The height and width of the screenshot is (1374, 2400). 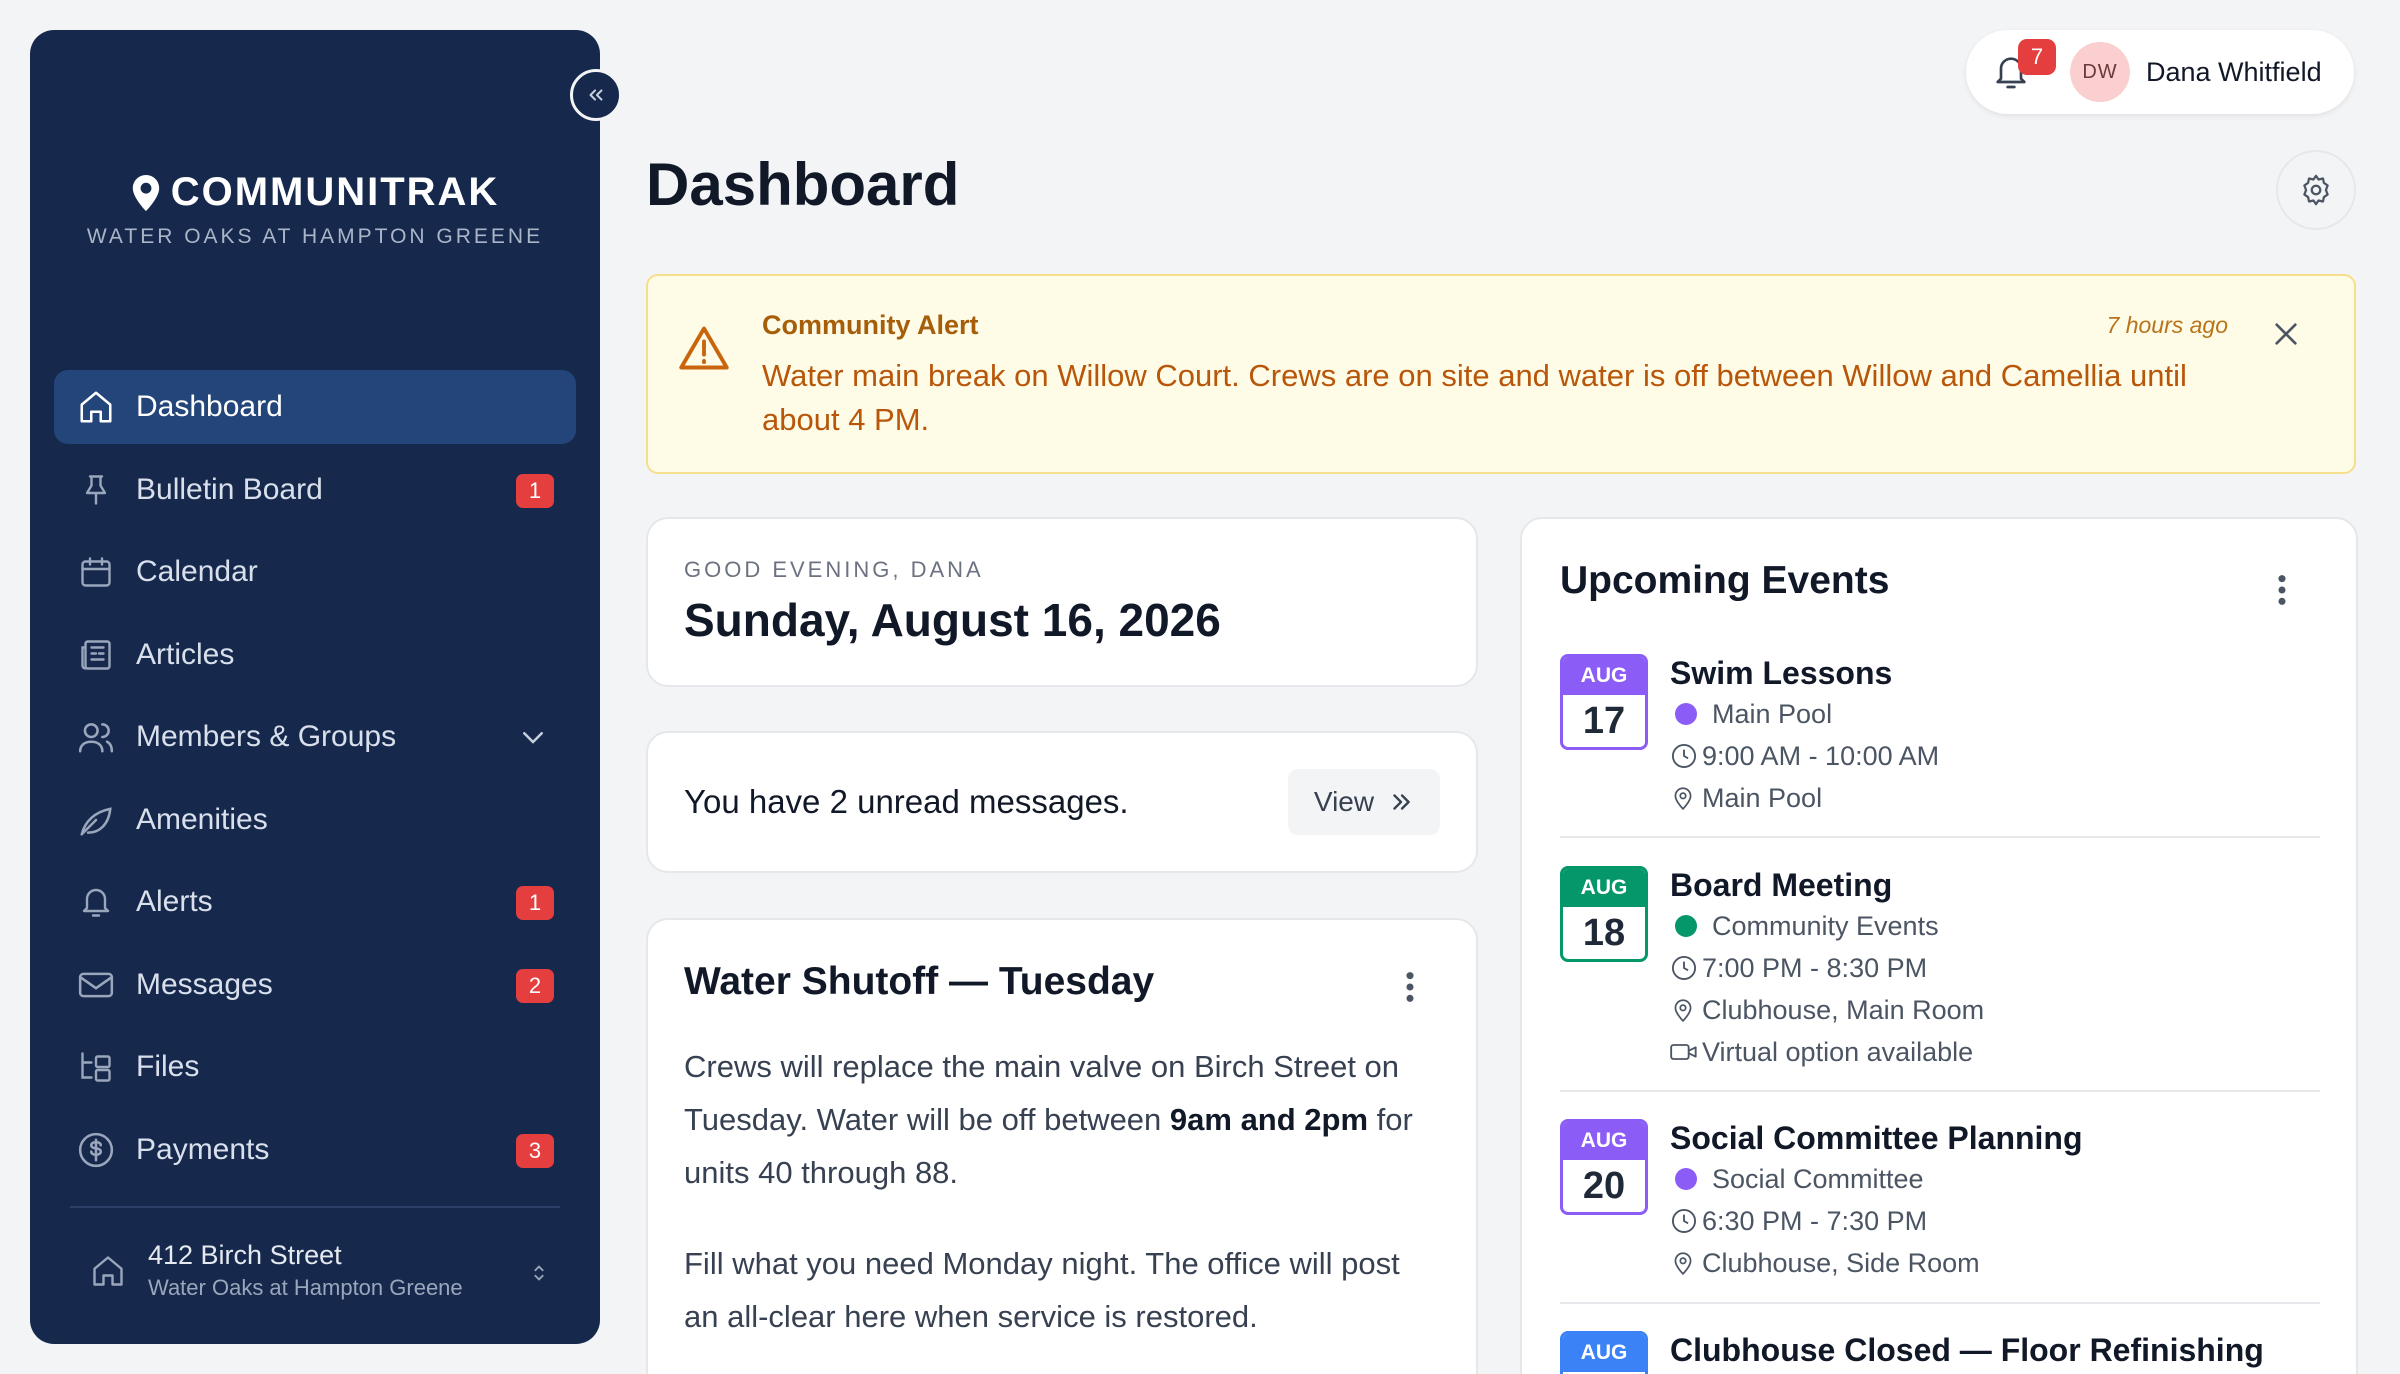 I want to click on view-messages-button: View, so click(x=1364, y=802).